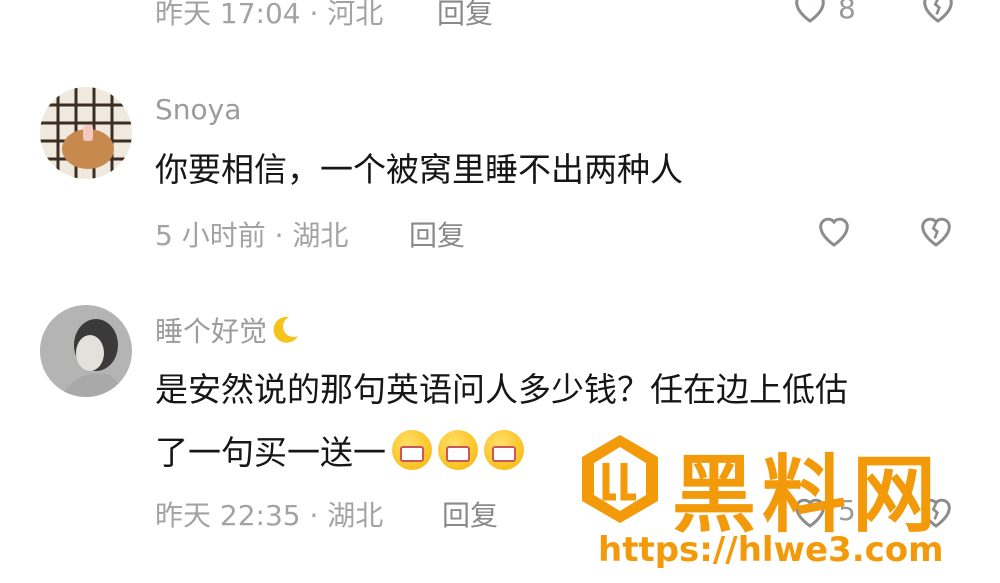 Image resolution: width=1000 pixels, height=583 pixels. Describe the element at coordinates (847, 12) in the screenshot. I see `like-count: 8` at that location.